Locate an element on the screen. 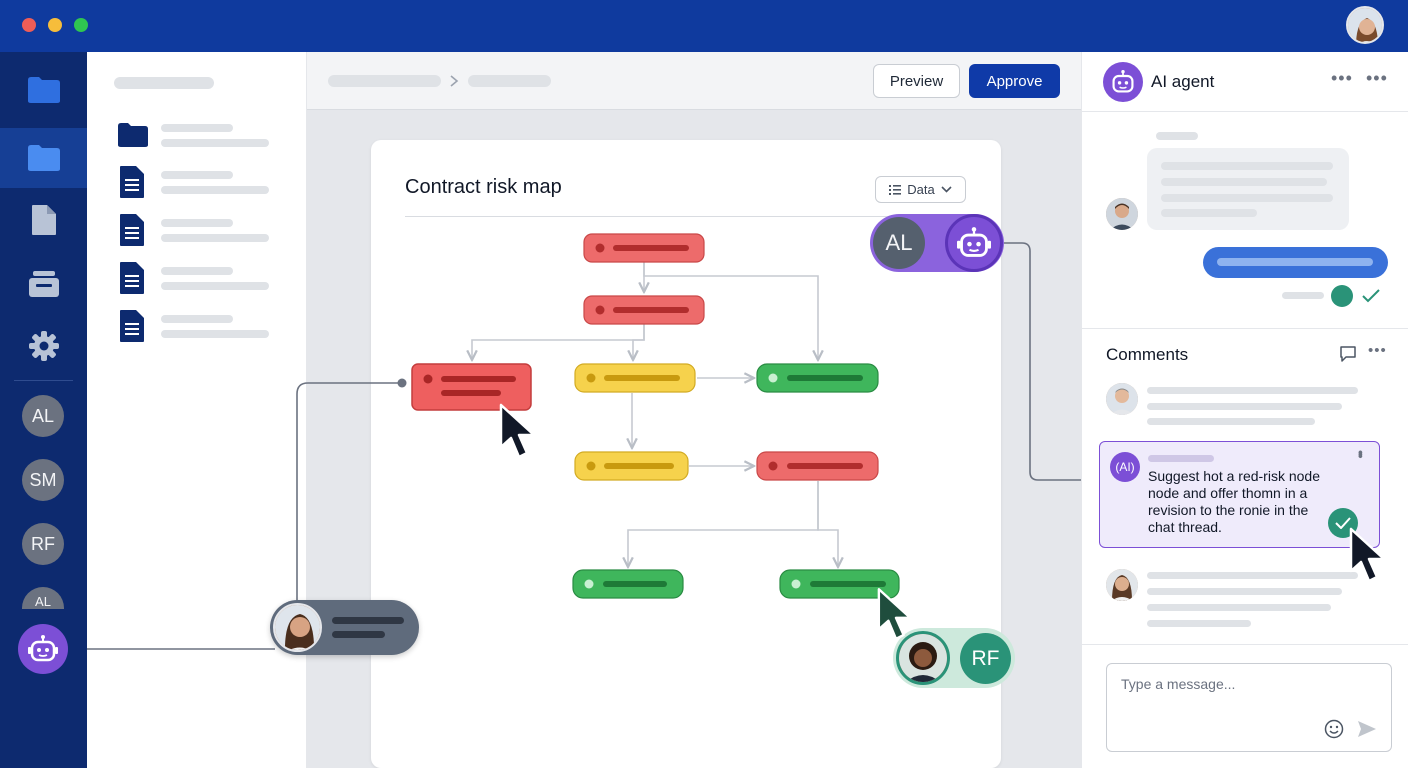  presence-avatar-al: AL is located at coordinates (899, 243).